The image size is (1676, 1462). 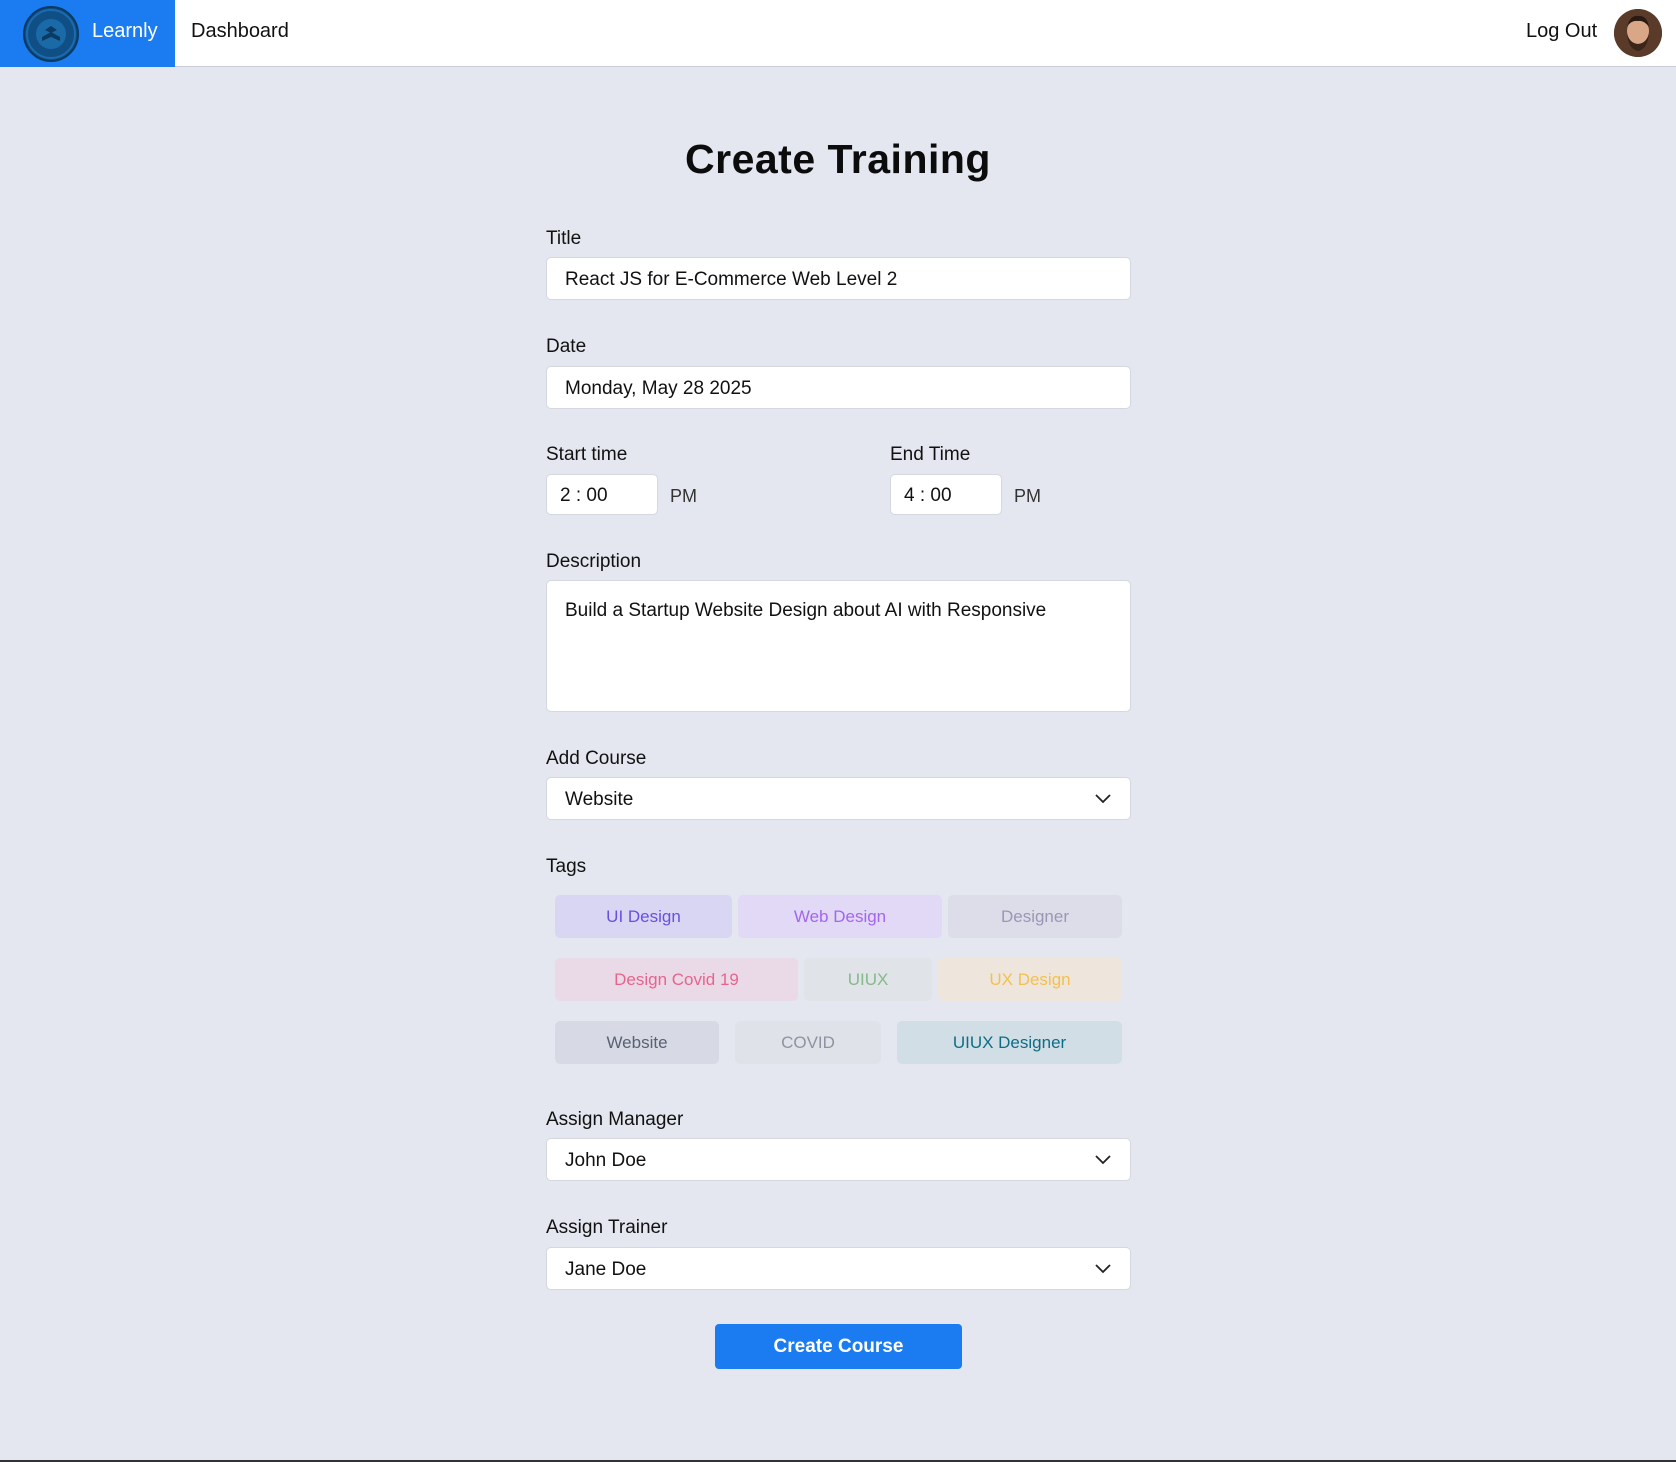 I want to click on nav-dashboard-link: Dashboard, so click(x=240, y=31).